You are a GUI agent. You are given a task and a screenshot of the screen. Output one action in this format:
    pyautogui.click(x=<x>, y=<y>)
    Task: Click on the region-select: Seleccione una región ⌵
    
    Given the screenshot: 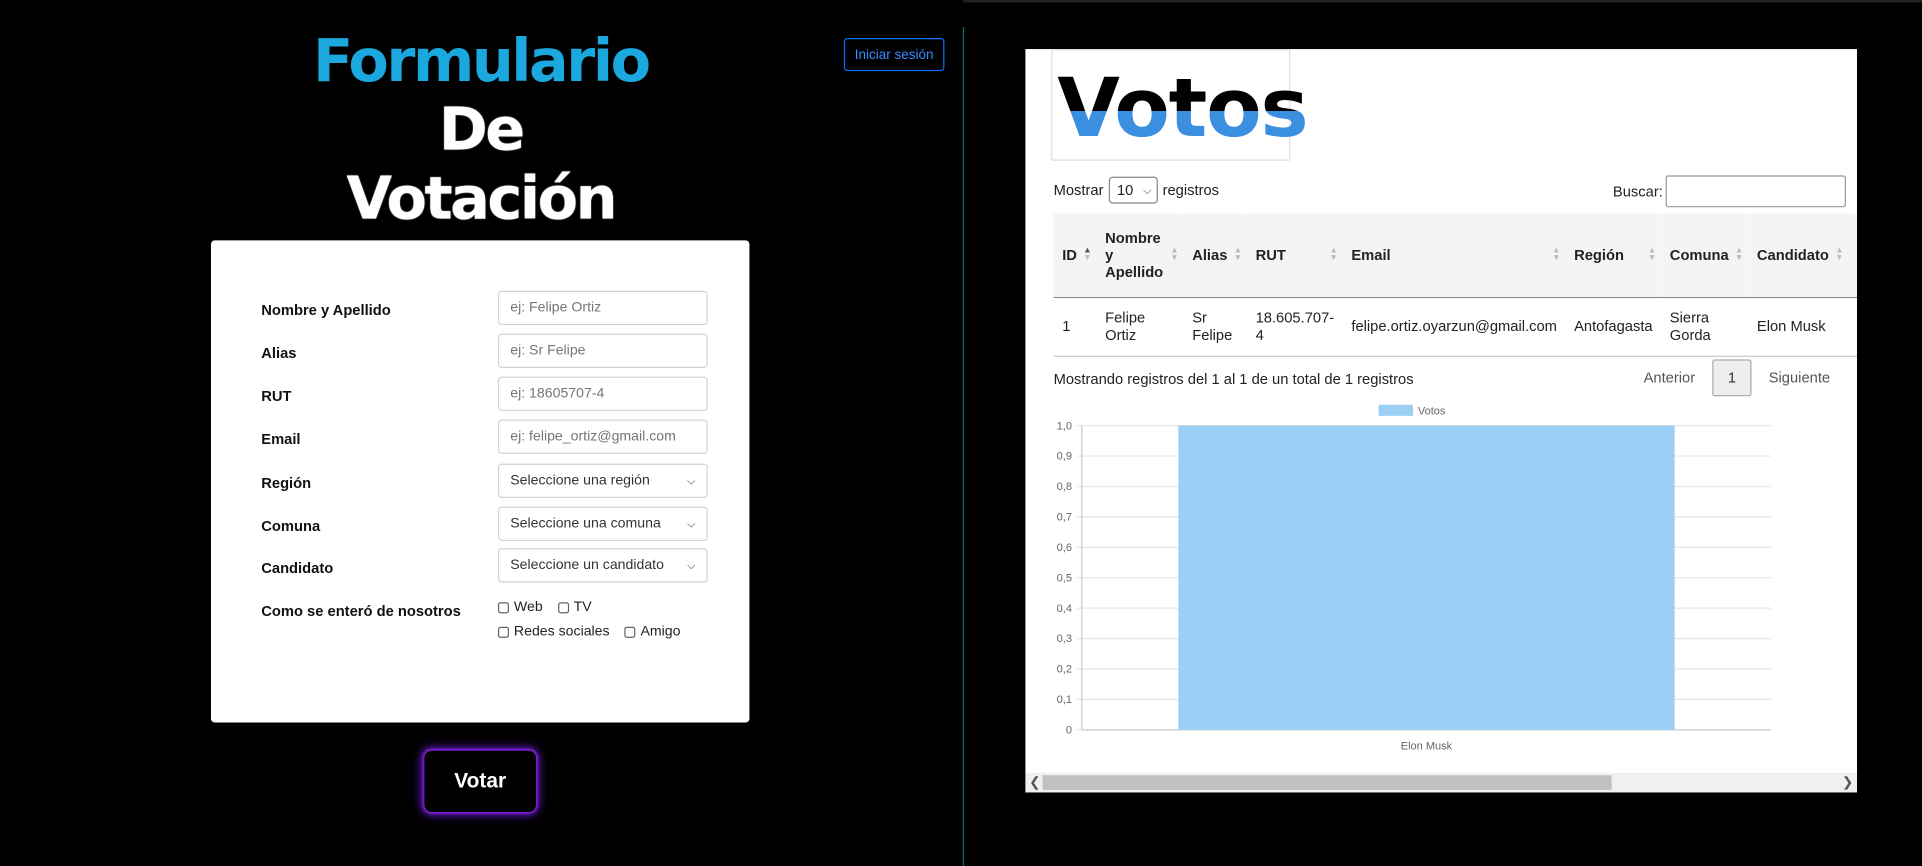 What is the action you would take?
    pyautogui.click(x=602, y=481)
    